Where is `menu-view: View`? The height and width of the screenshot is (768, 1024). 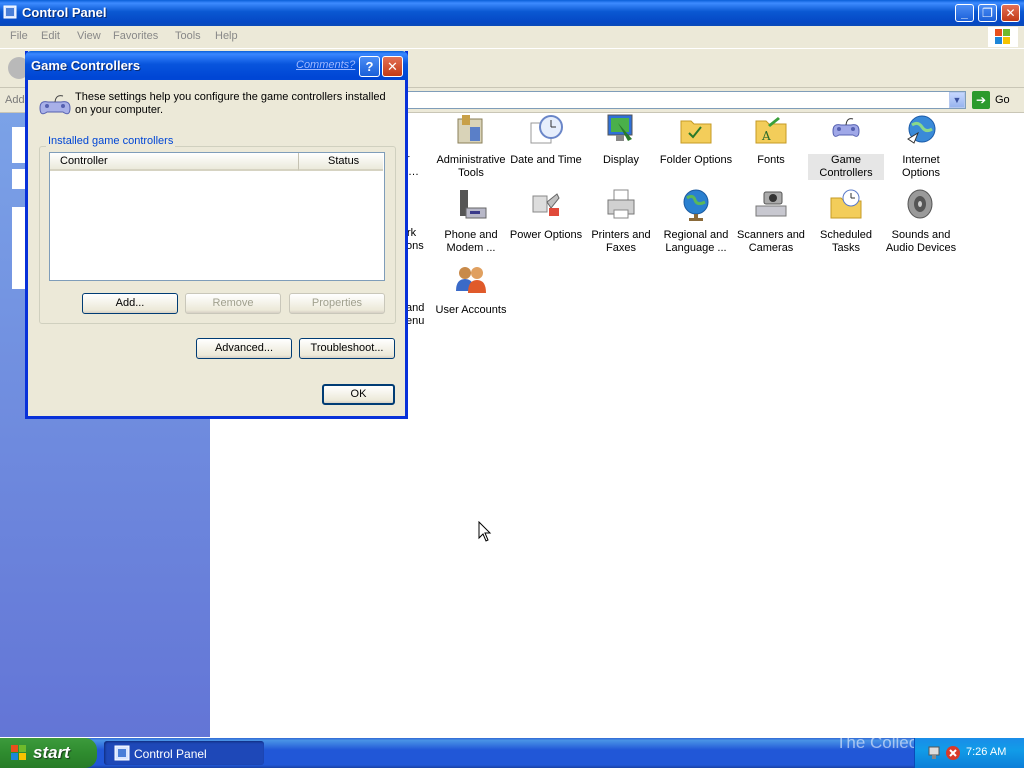 menu-view: View is located at coordinates (89, 36).